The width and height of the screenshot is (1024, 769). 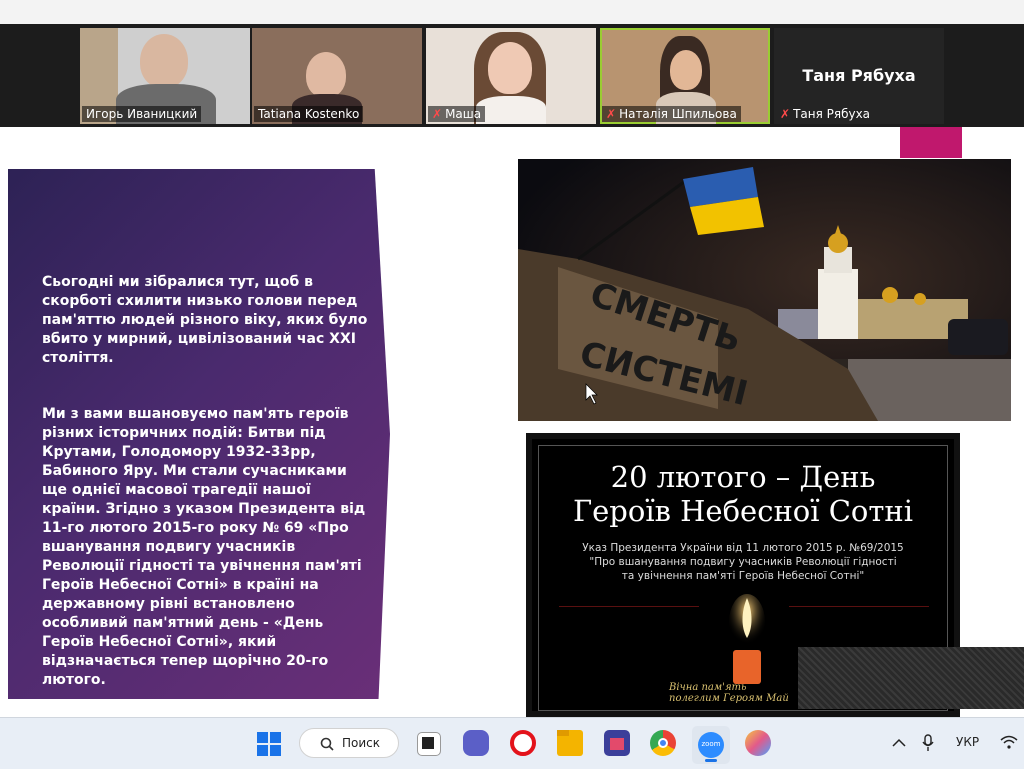 What do you see at coordinates (911, 678) in the screenshot?
I see `video-overlay-box` at bounding box center [911, 678].